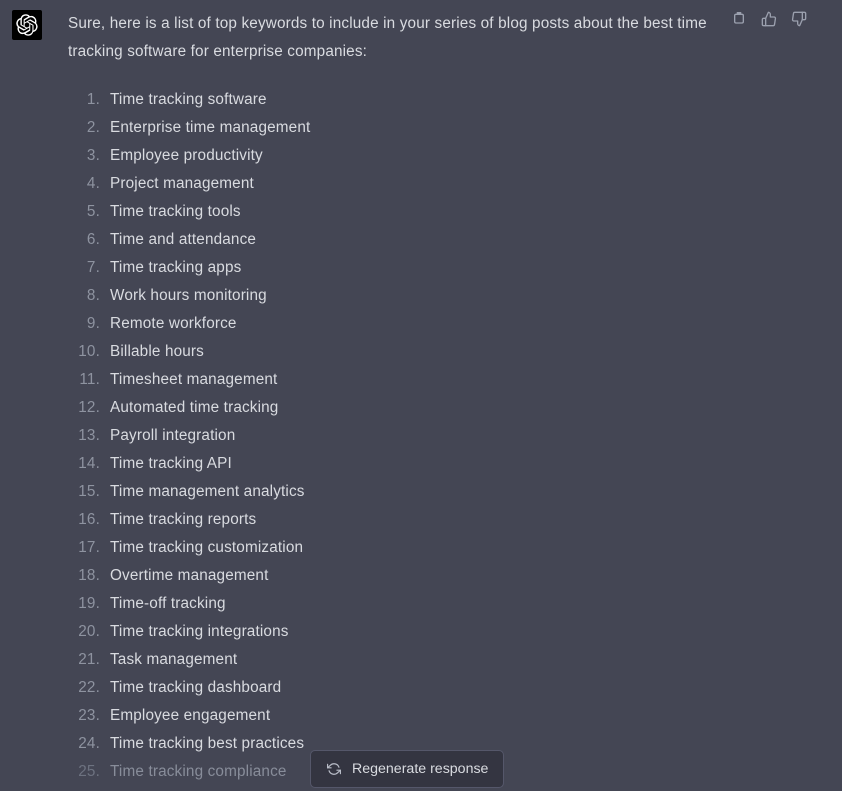 This screenshot has width=842, height=791. Describe the element at coordinates (93, 183) in the screenshot. I see `list-item-number: 4.` at that location.